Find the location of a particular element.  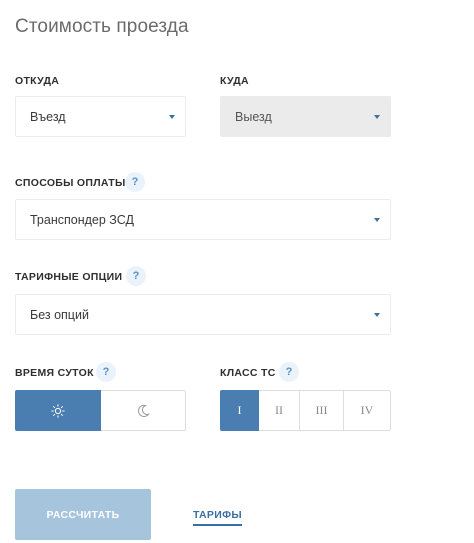

time-of-day-help-icon: ? is located at coordinates (106, 372).